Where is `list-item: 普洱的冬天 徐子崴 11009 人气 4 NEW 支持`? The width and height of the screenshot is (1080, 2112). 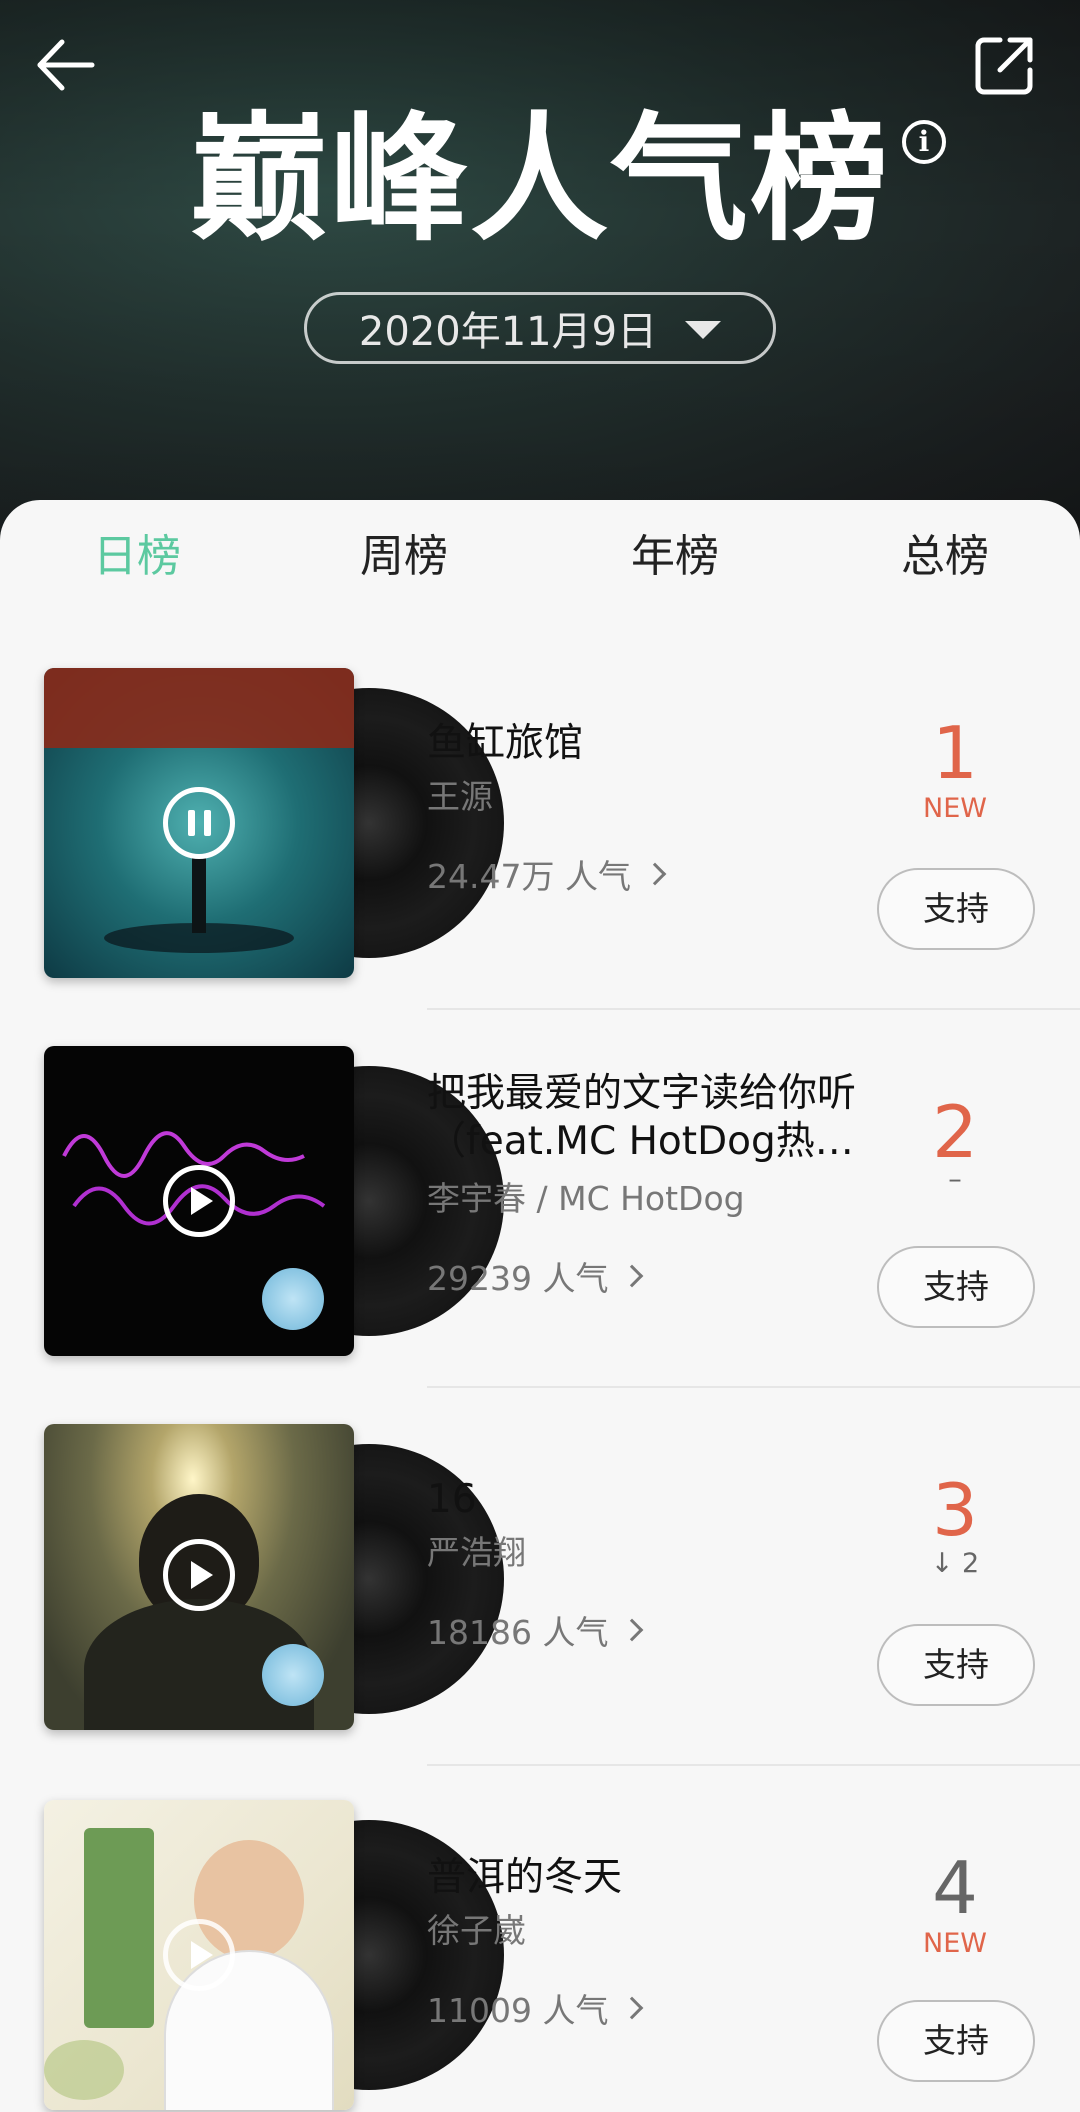
list-item: 普洱的冬天 徐子崴 11009 人气 4 NEW 支持 is located at coordinates (540, 1956).